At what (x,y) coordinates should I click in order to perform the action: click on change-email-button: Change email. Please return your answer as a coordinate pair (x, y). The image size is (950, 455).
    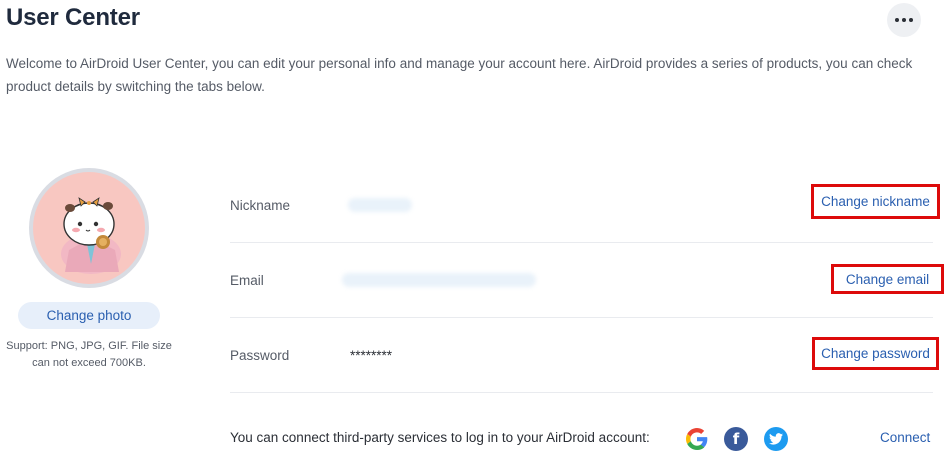
    Looking at the image, I should click on (887, 279).